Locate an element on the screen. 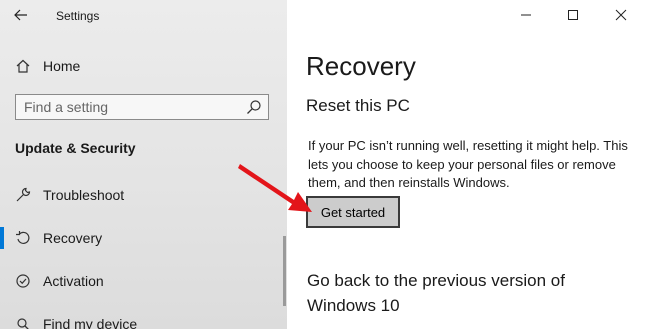 Image resolution: width=650 pixels, height=329 pixels. search-input is located at coordinates (130, 107).